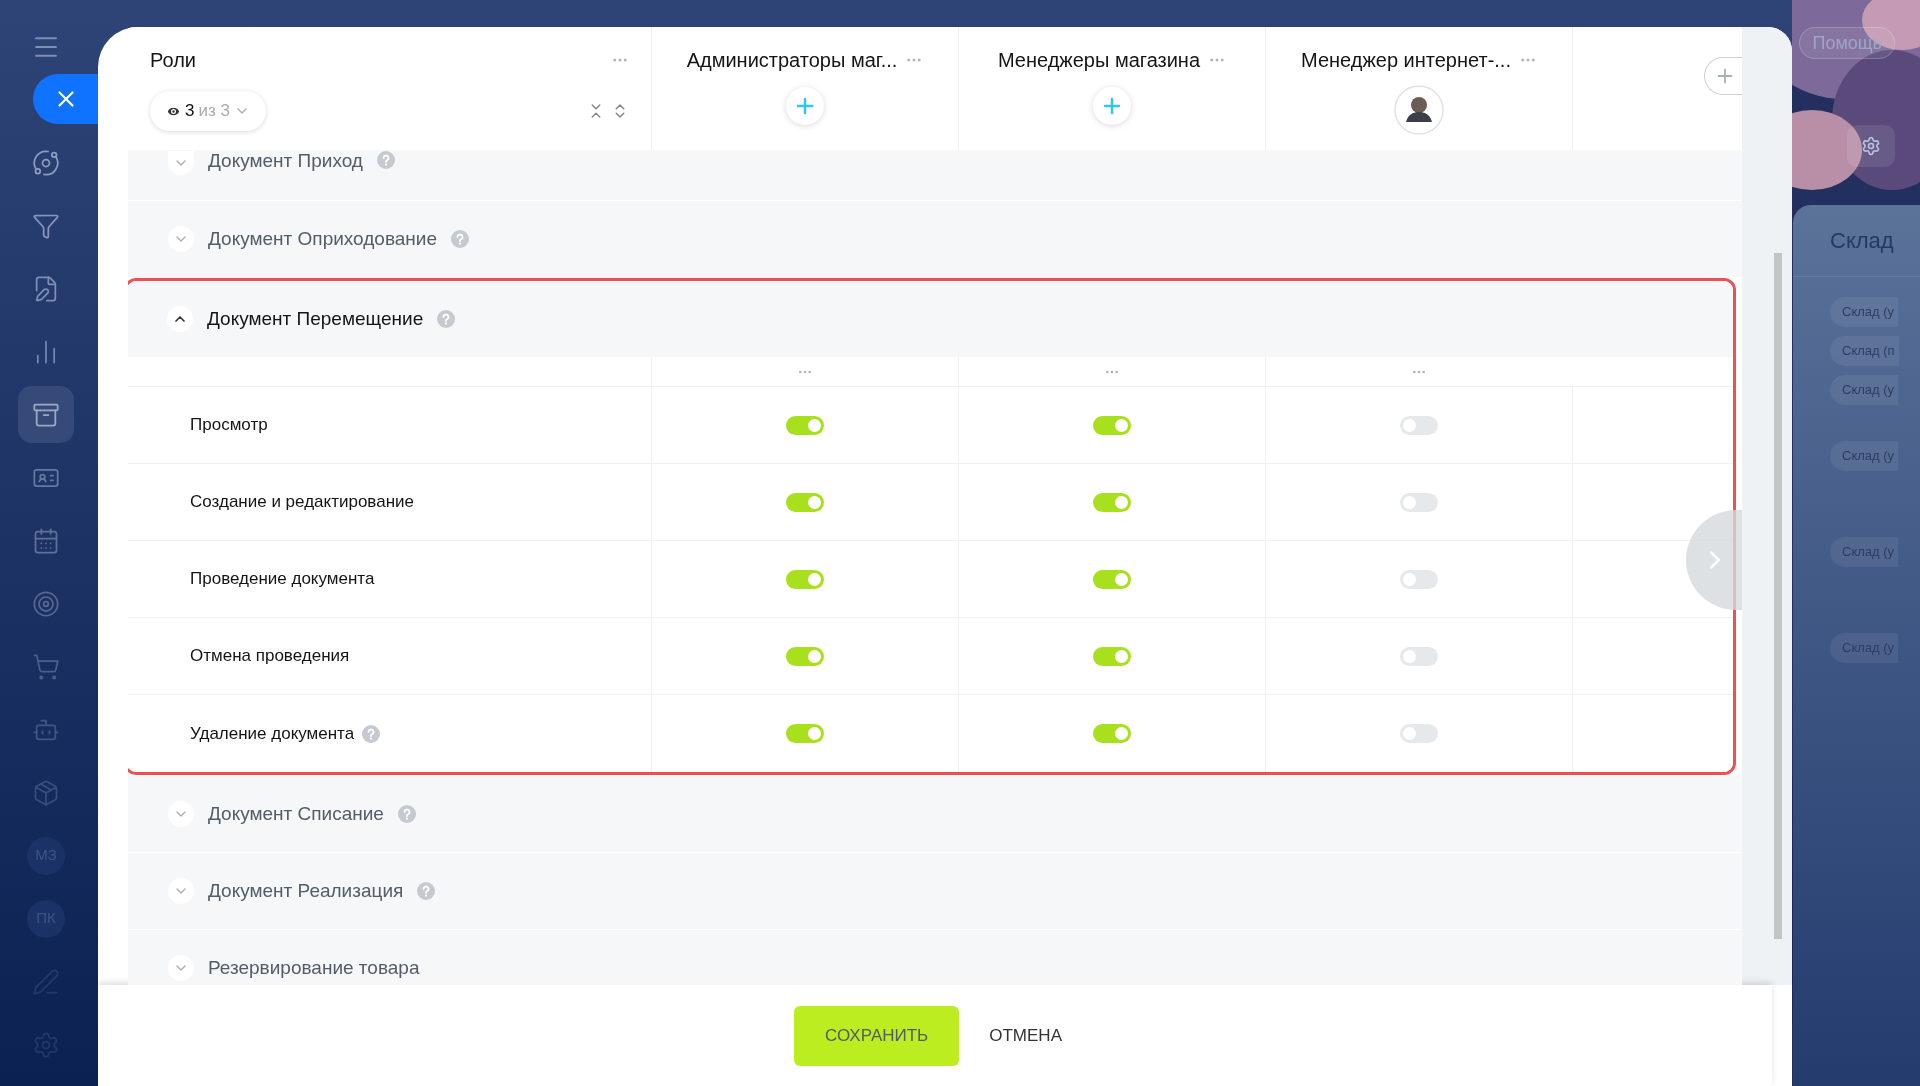 This screenshot has width=1920, height=1086. I want to click on permission-label: Создание и редактирование, so click(302, 502).